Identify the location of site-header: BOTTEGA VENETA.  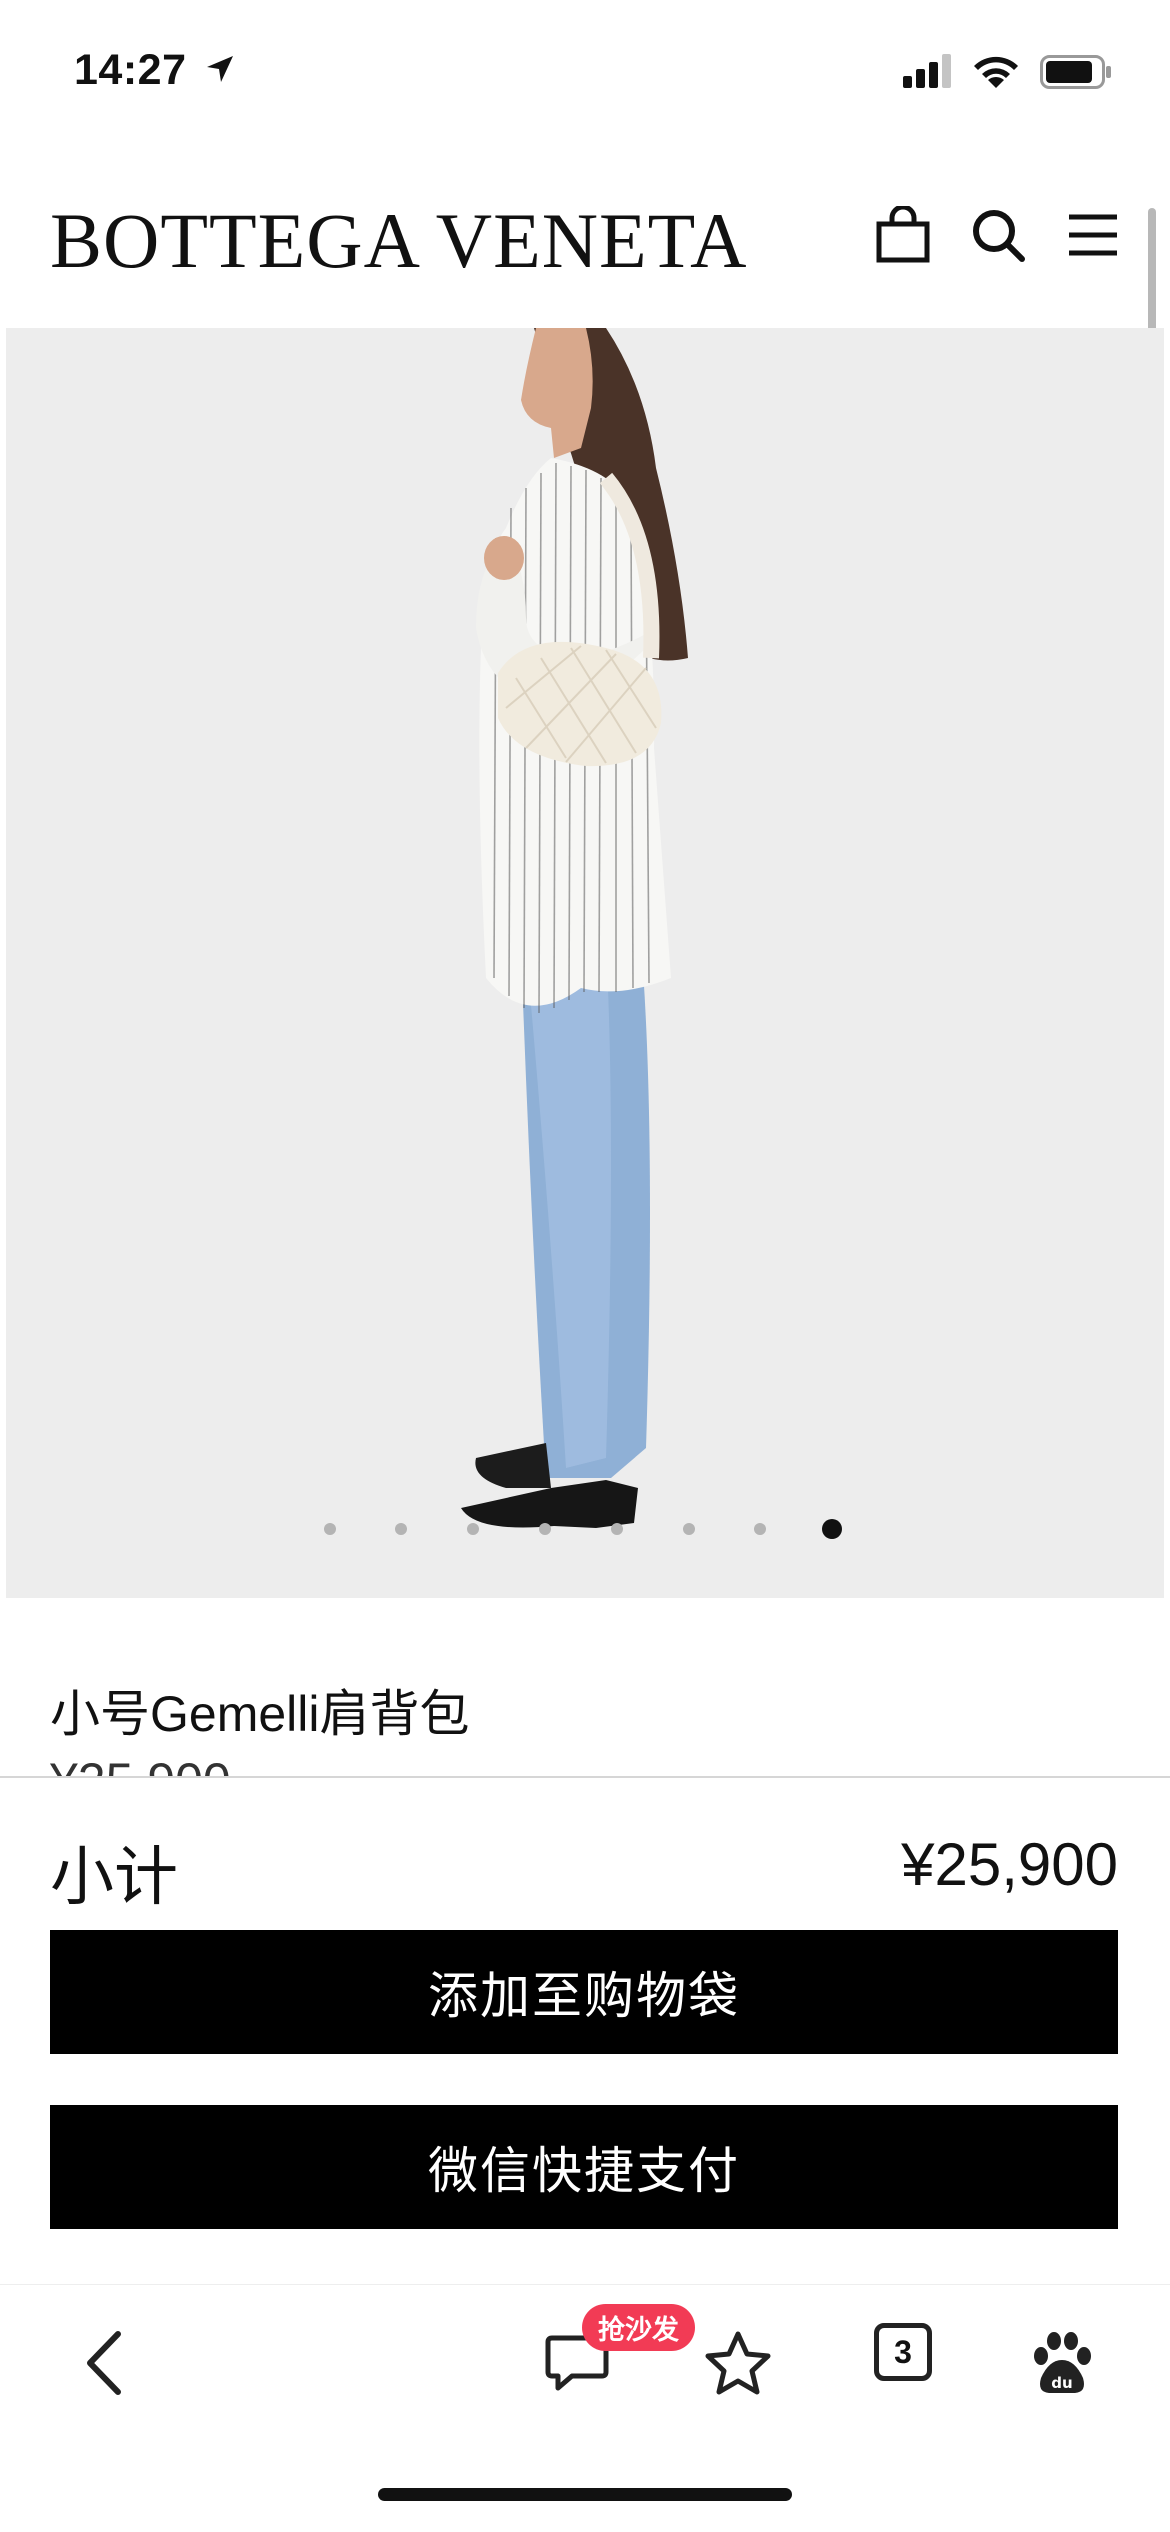
(585, 237).